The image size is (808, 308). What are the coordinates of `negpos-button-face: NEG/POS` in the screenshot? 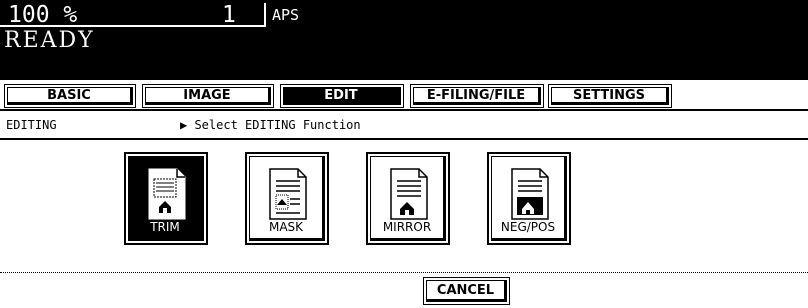 It's located at (529, 198).